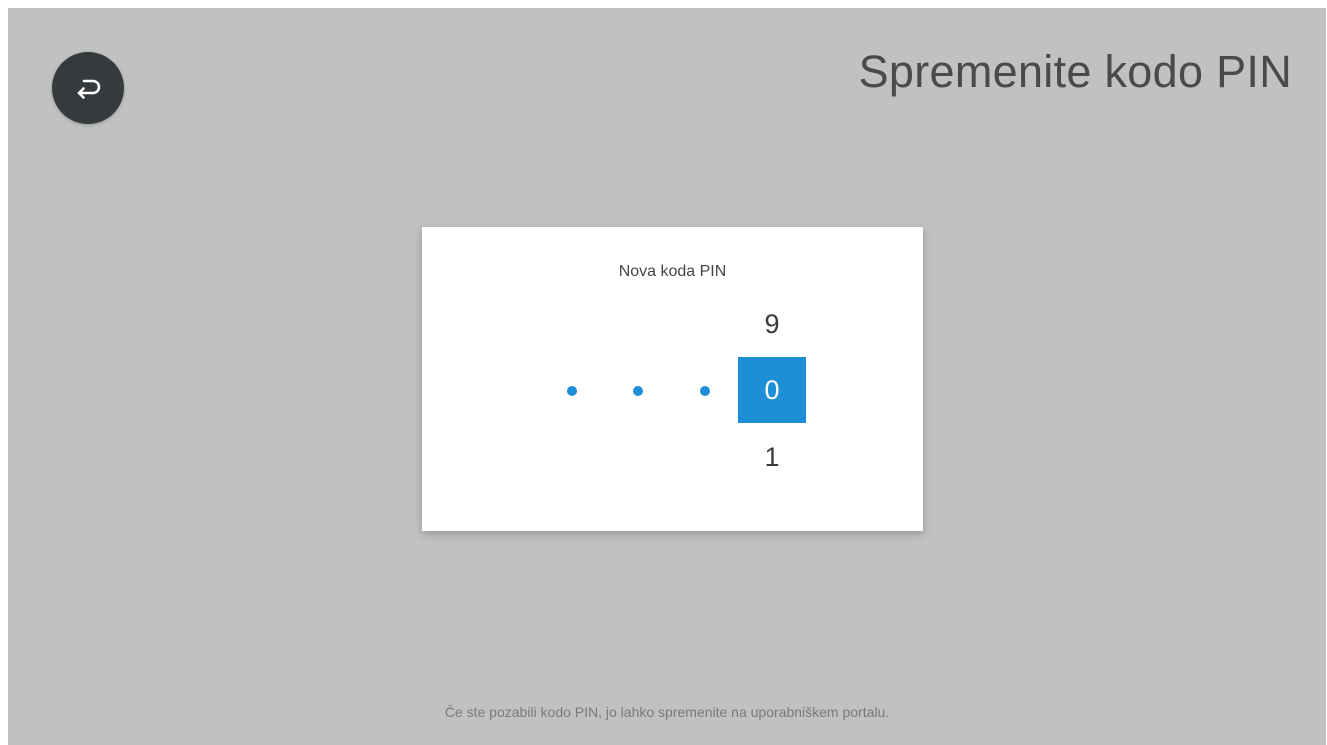 The image size is (1327, 745). I want to click on digit-next: 1, so click(772, 457).